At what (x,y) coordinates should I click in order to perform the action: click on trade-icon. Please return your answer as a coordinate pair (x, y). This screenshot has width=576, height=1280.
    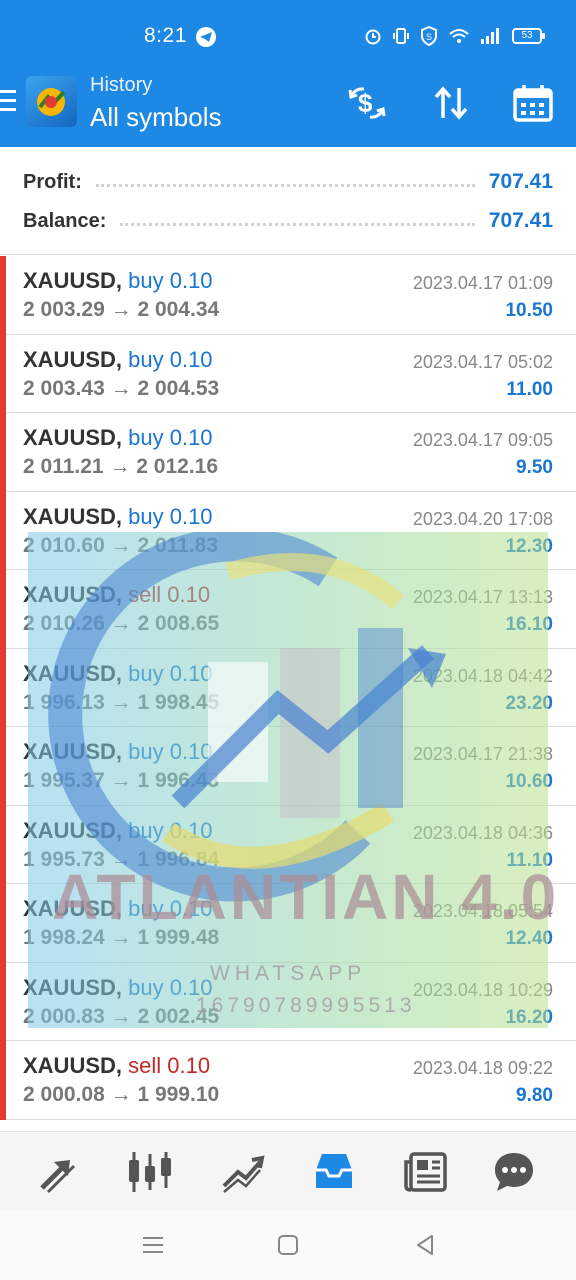
    Looking at the image, I should click on (58, 1172).